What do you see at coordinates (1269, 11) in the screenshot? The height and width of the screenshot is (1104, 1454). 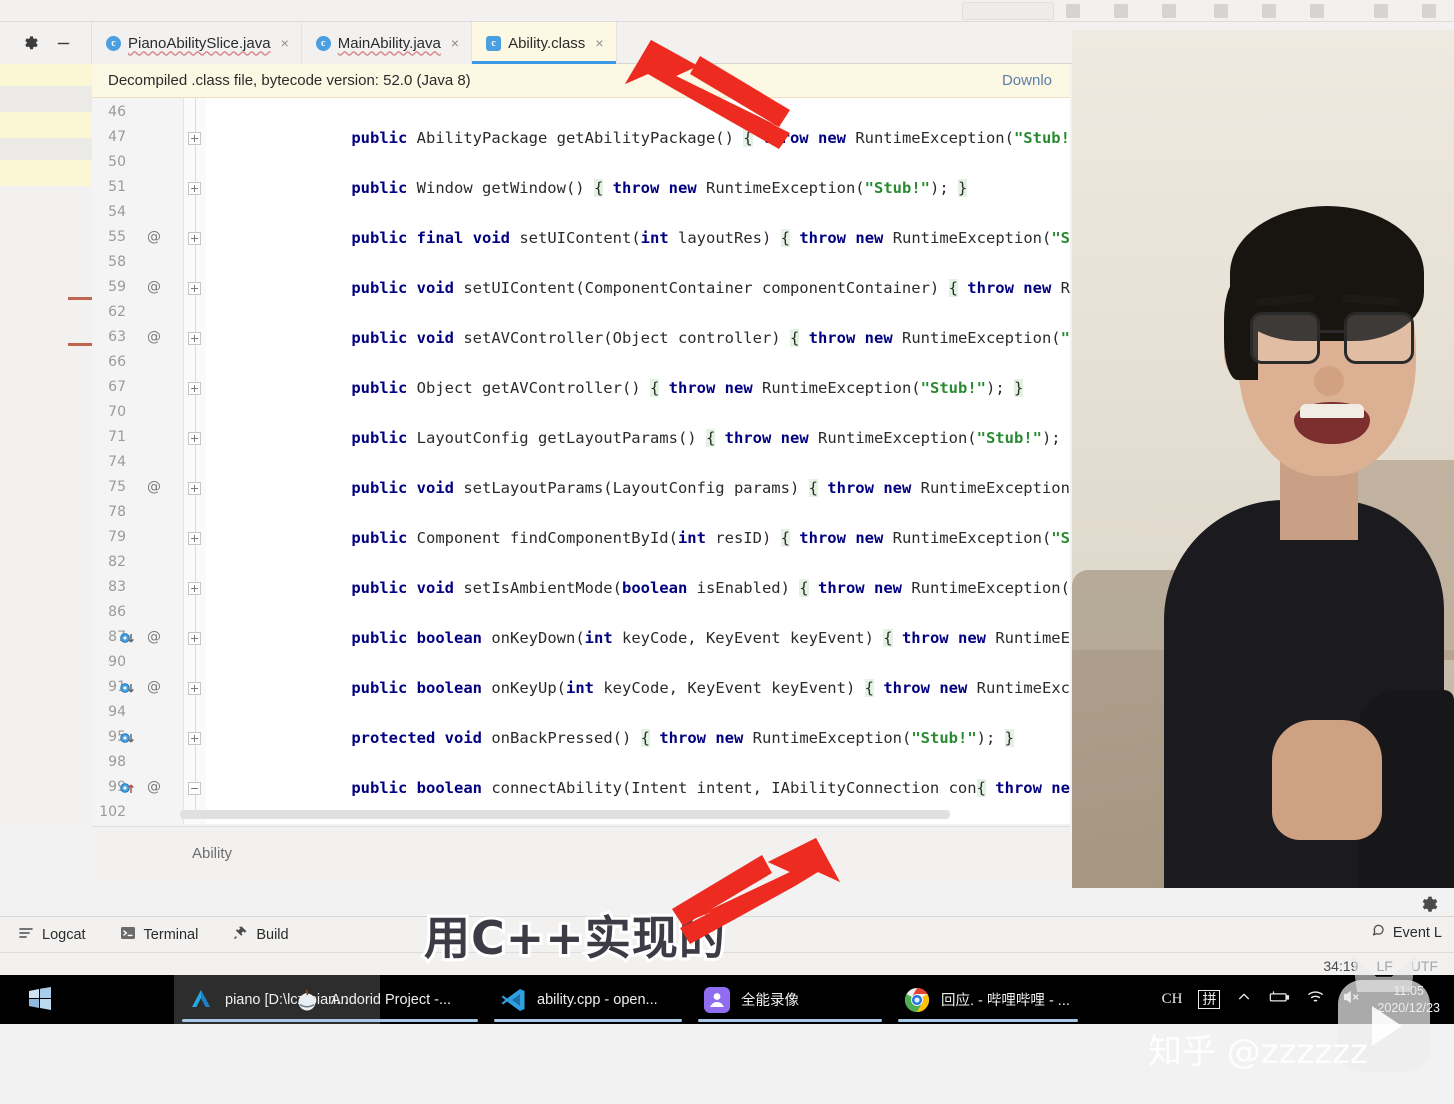 I see `sdk-manager-icon` at bounding box center [1269, 11].